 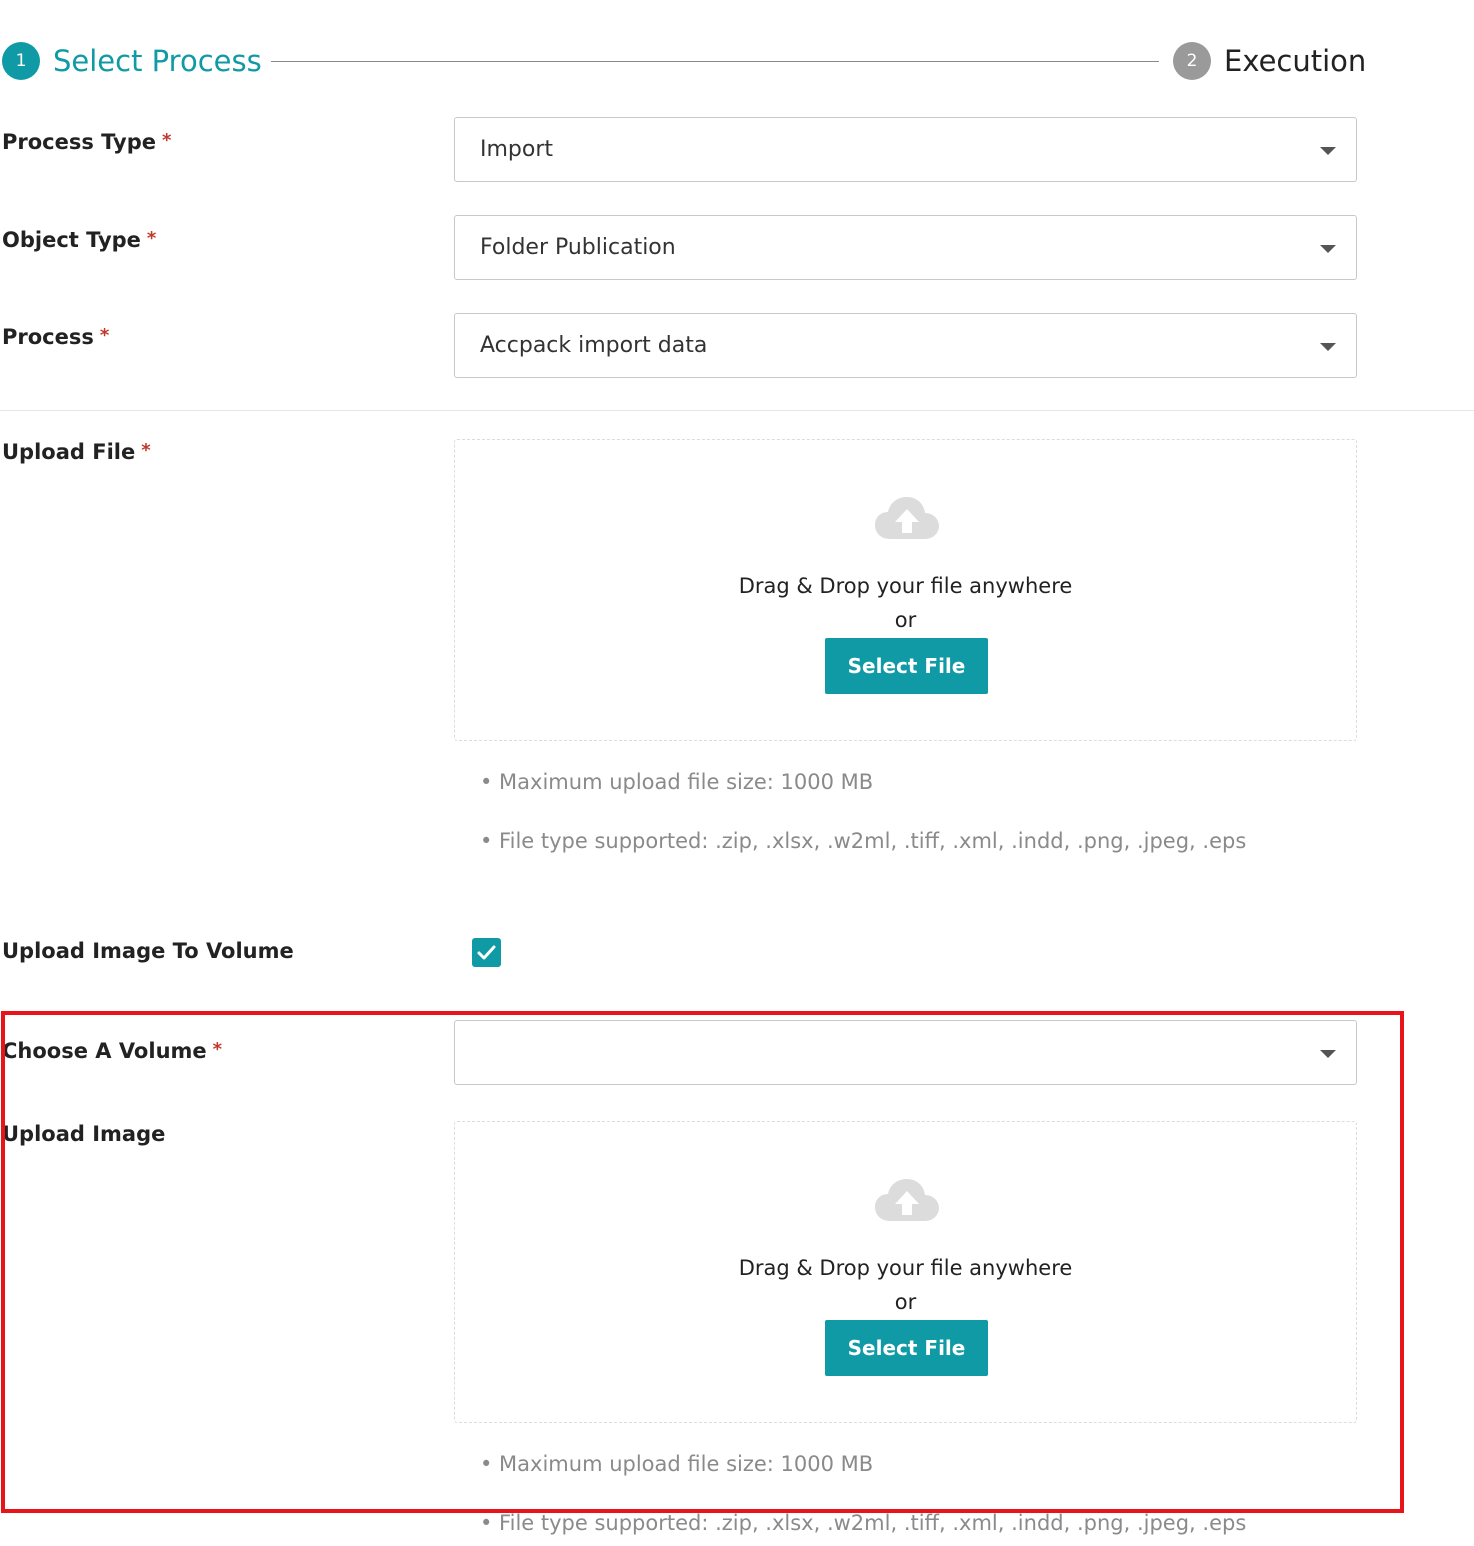 What do you see at coordinates (1295, 61) in the screenshot?
I see `step-2-label: Execution` at bounding box center [1295, 61].